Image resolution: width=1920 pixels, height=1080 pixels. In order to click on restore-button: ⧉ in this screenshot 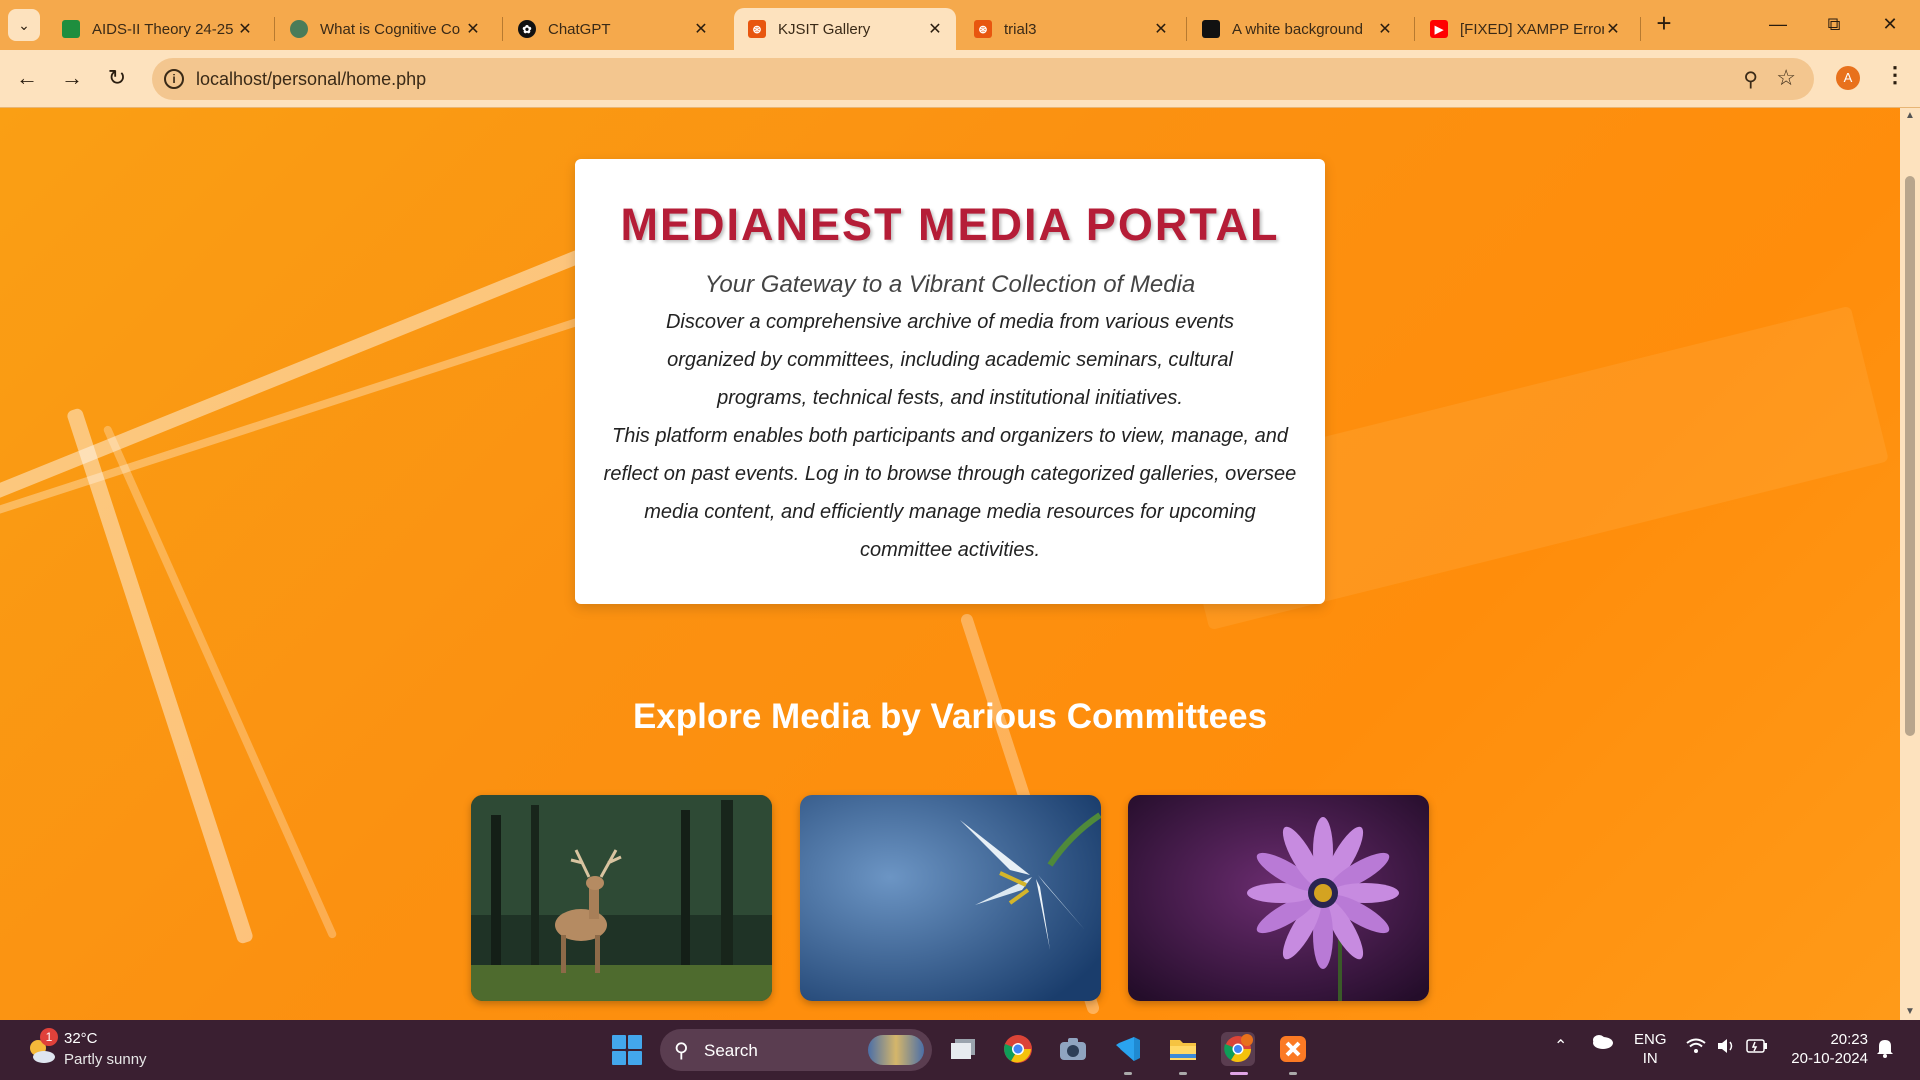, I will do `click(1834, 24)`.